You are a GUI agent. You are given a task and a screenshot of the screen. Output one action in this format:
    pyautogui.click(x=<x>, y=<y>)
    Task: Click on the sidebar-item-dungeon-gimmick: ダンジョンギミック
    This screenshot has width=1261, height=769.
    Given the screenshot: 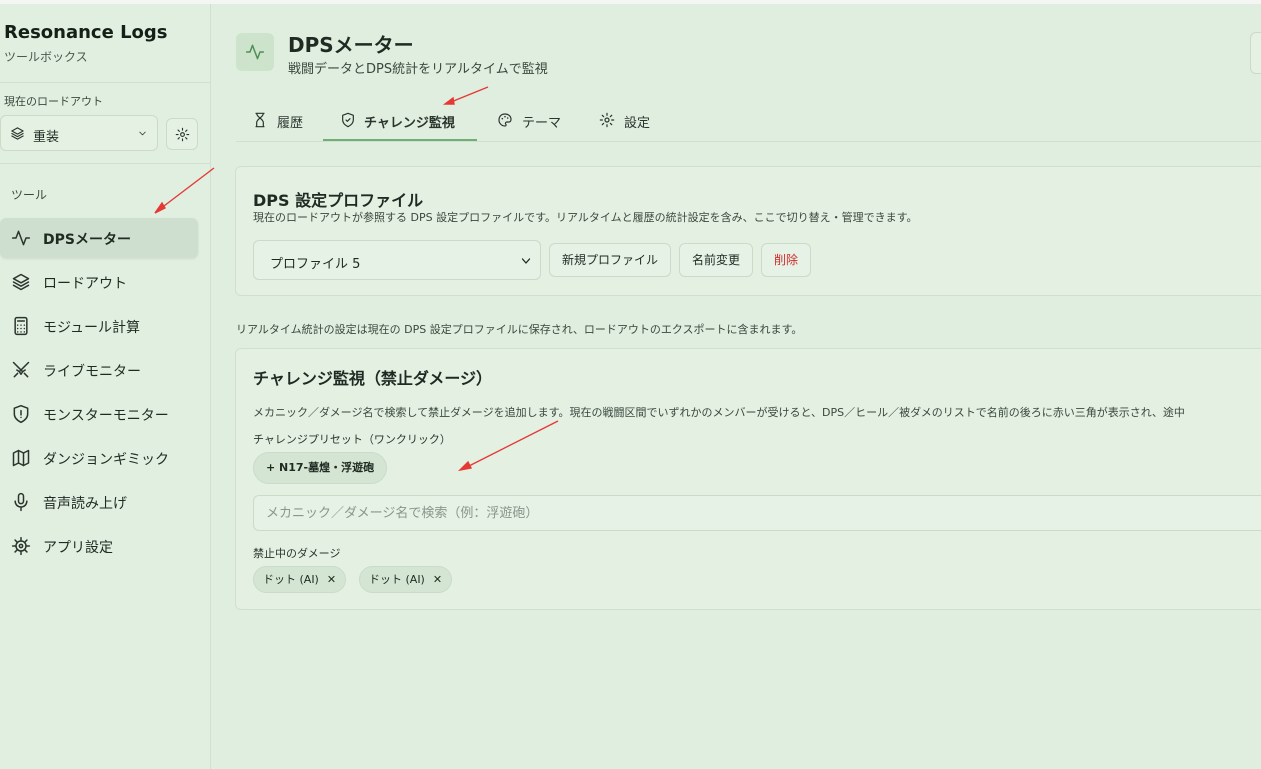 What is the action you would take?
    pyautogui.click(x=99, y=458)
    